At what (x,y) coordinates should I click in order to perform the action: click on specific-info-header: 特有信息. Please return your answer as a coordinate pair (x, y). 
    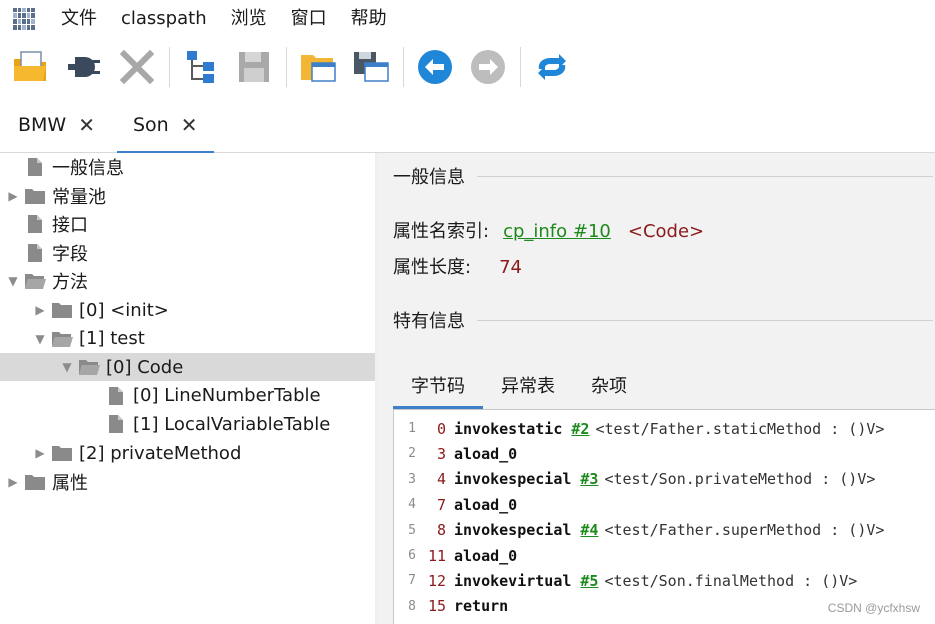
    Looking at the image, I should click on (663, 320).